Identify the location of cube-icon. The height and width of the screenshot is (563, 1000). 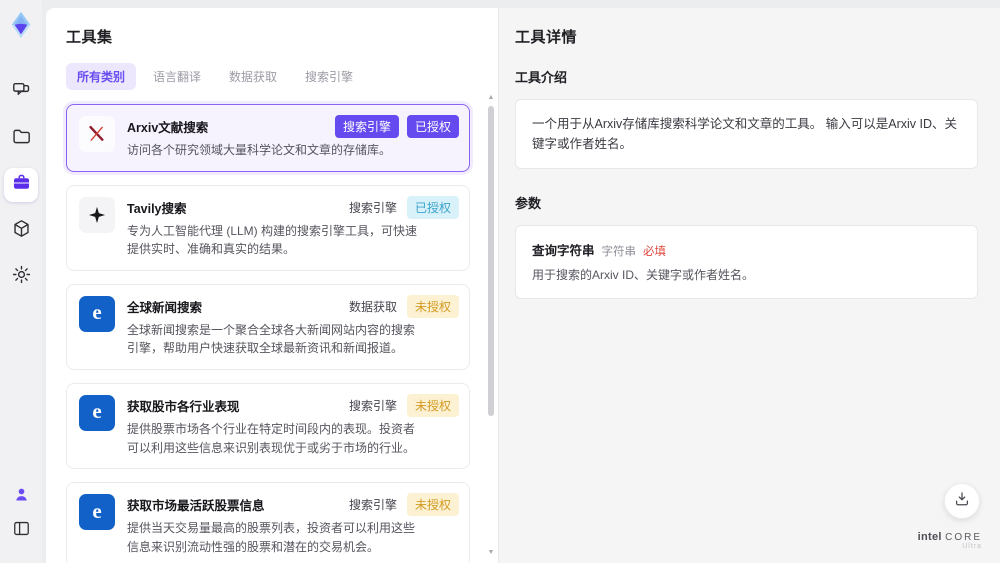
(21, 231).